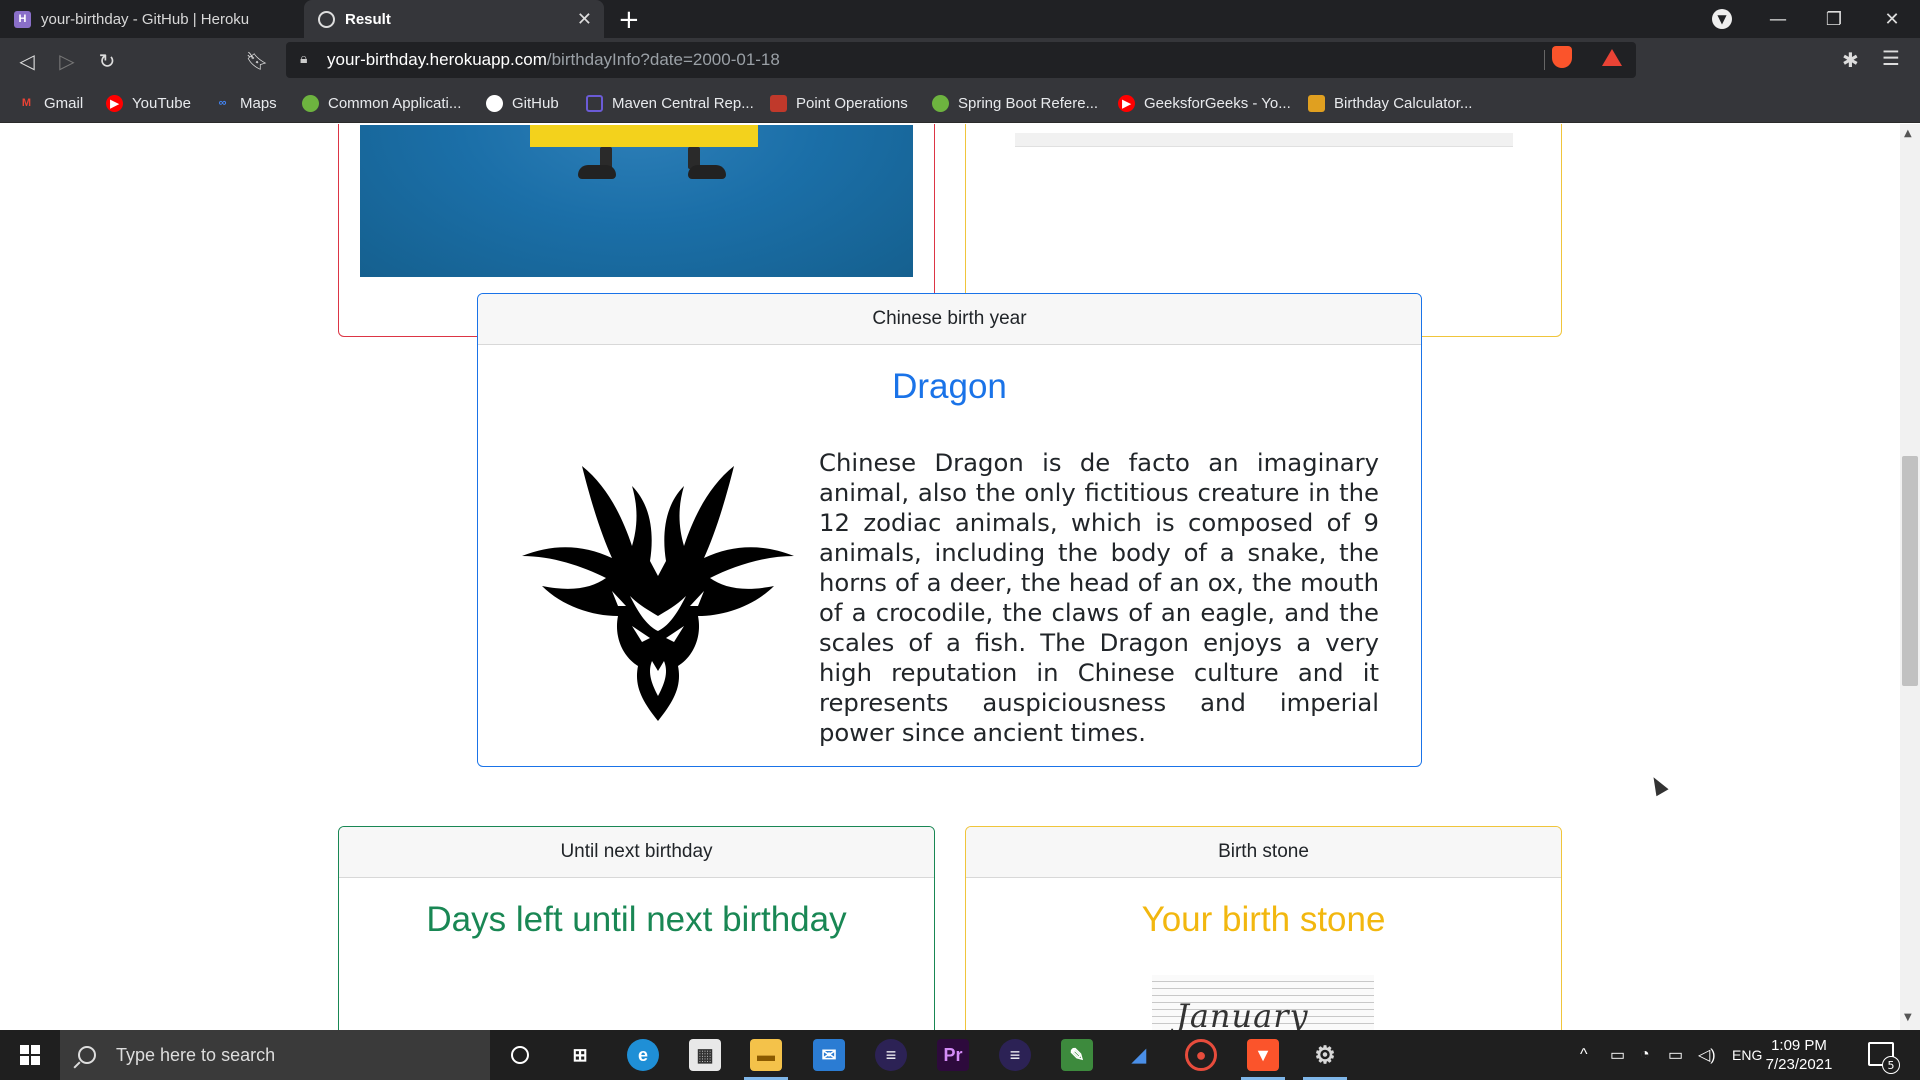 Image resolution: width=1920 pixels, height=1080 pixels. What do you see at coordinates (50, 103) in the screenshot?
I see `bookmark-gmail: M Gmail` at bounding box center [50, 103].